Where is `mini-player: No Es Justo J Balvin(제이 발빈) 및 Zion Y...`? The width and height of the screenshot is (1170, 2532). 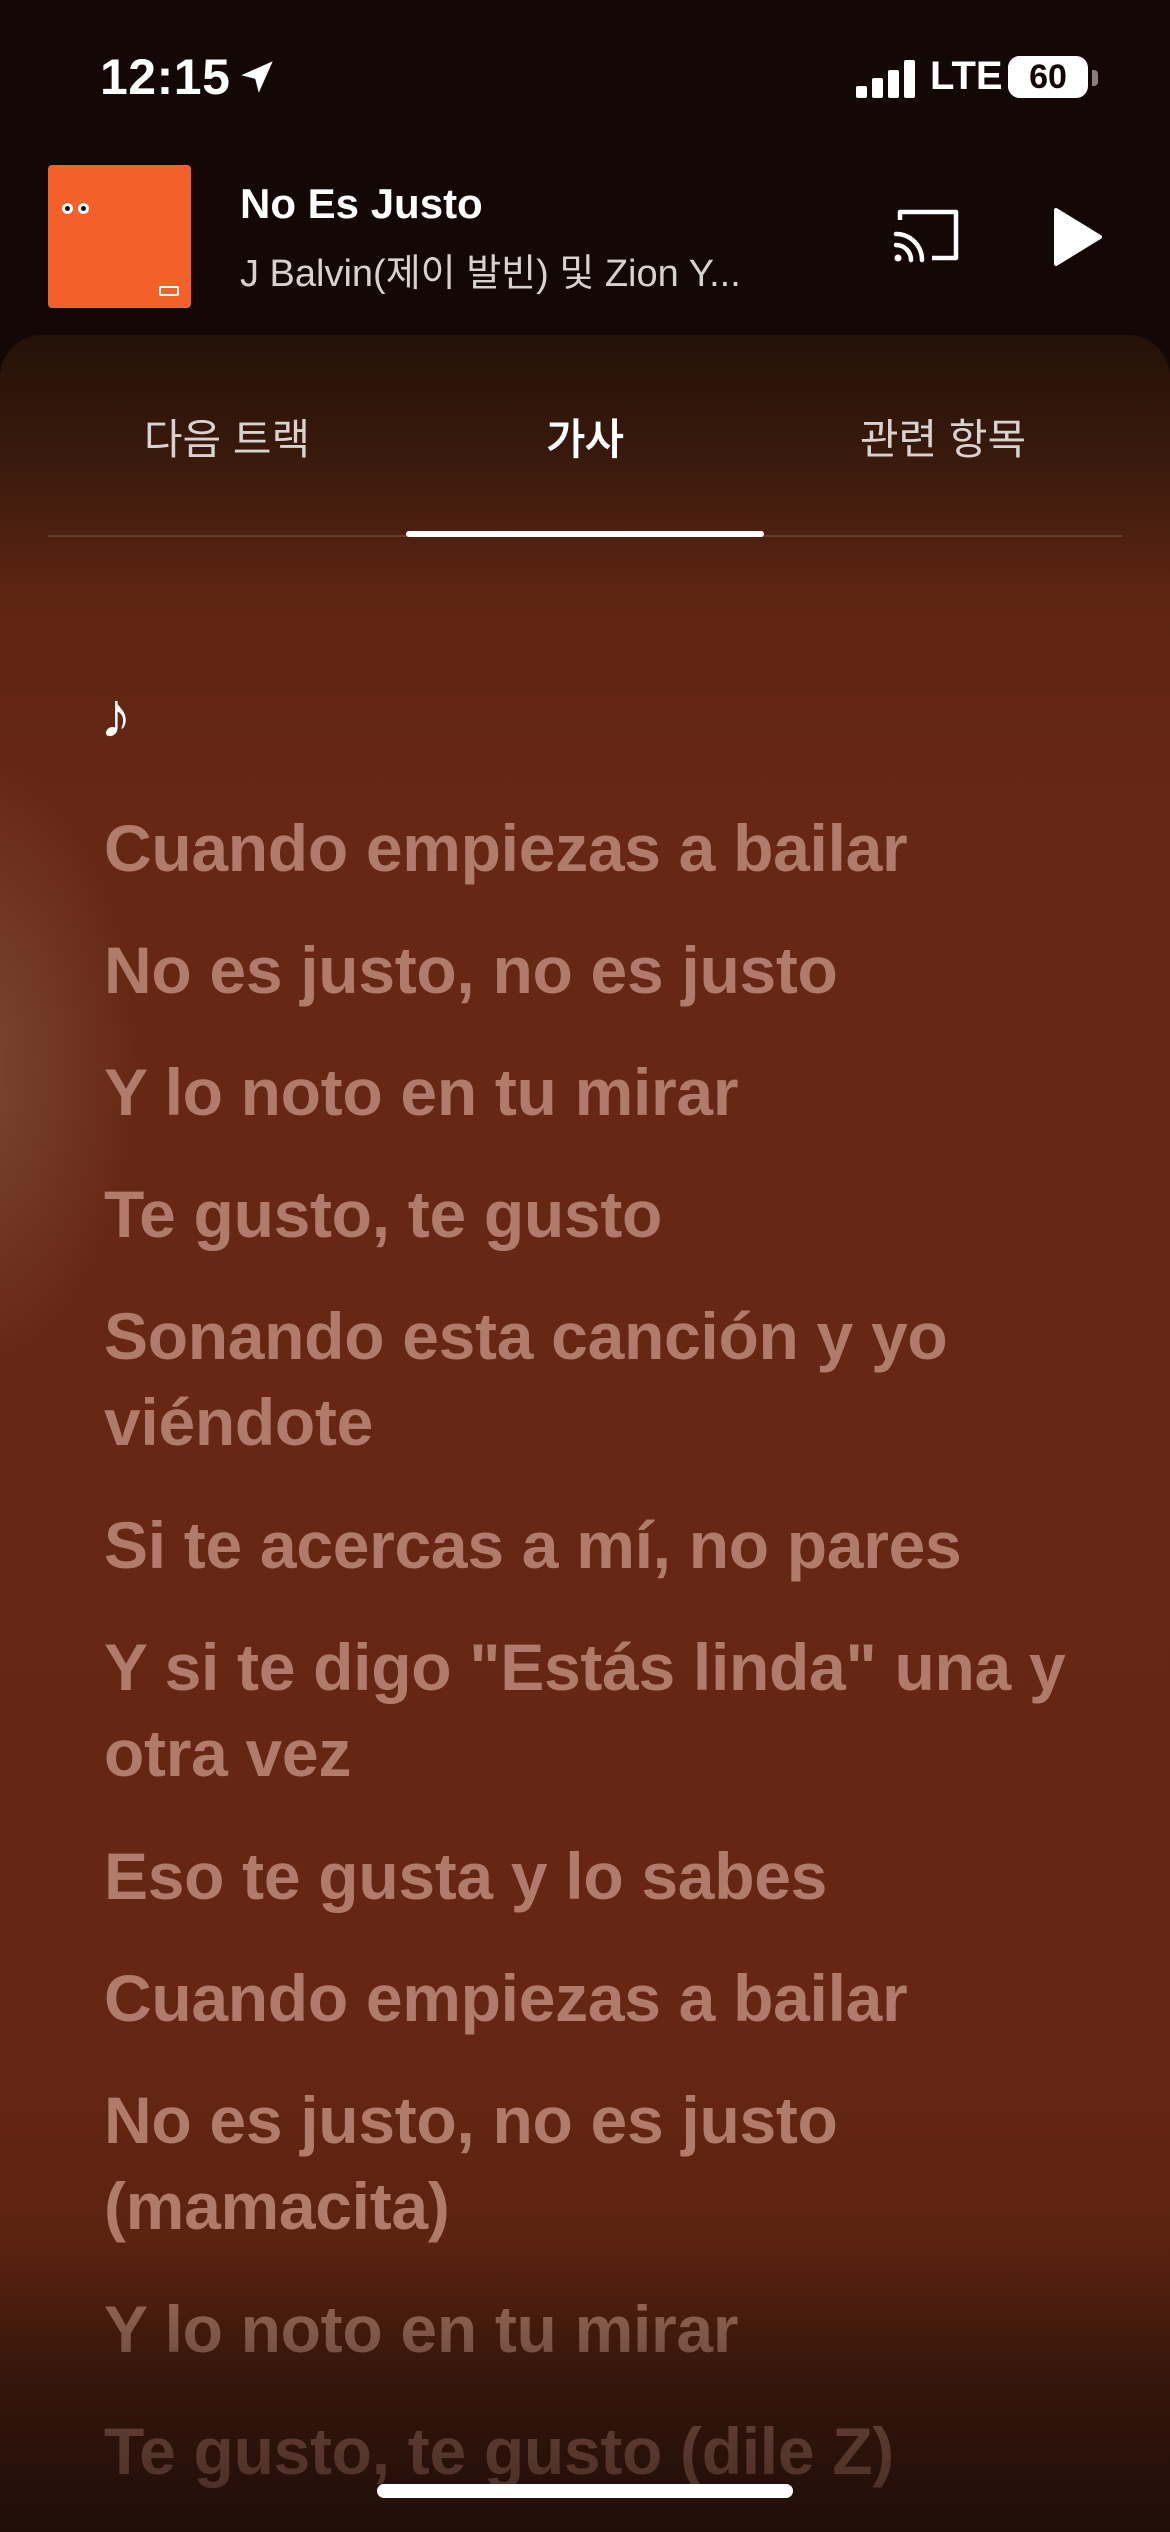
mini-player: No Es Justo J Balvin(제이 발빈) 및 Zion Y... is located at coordinates (585, 242).